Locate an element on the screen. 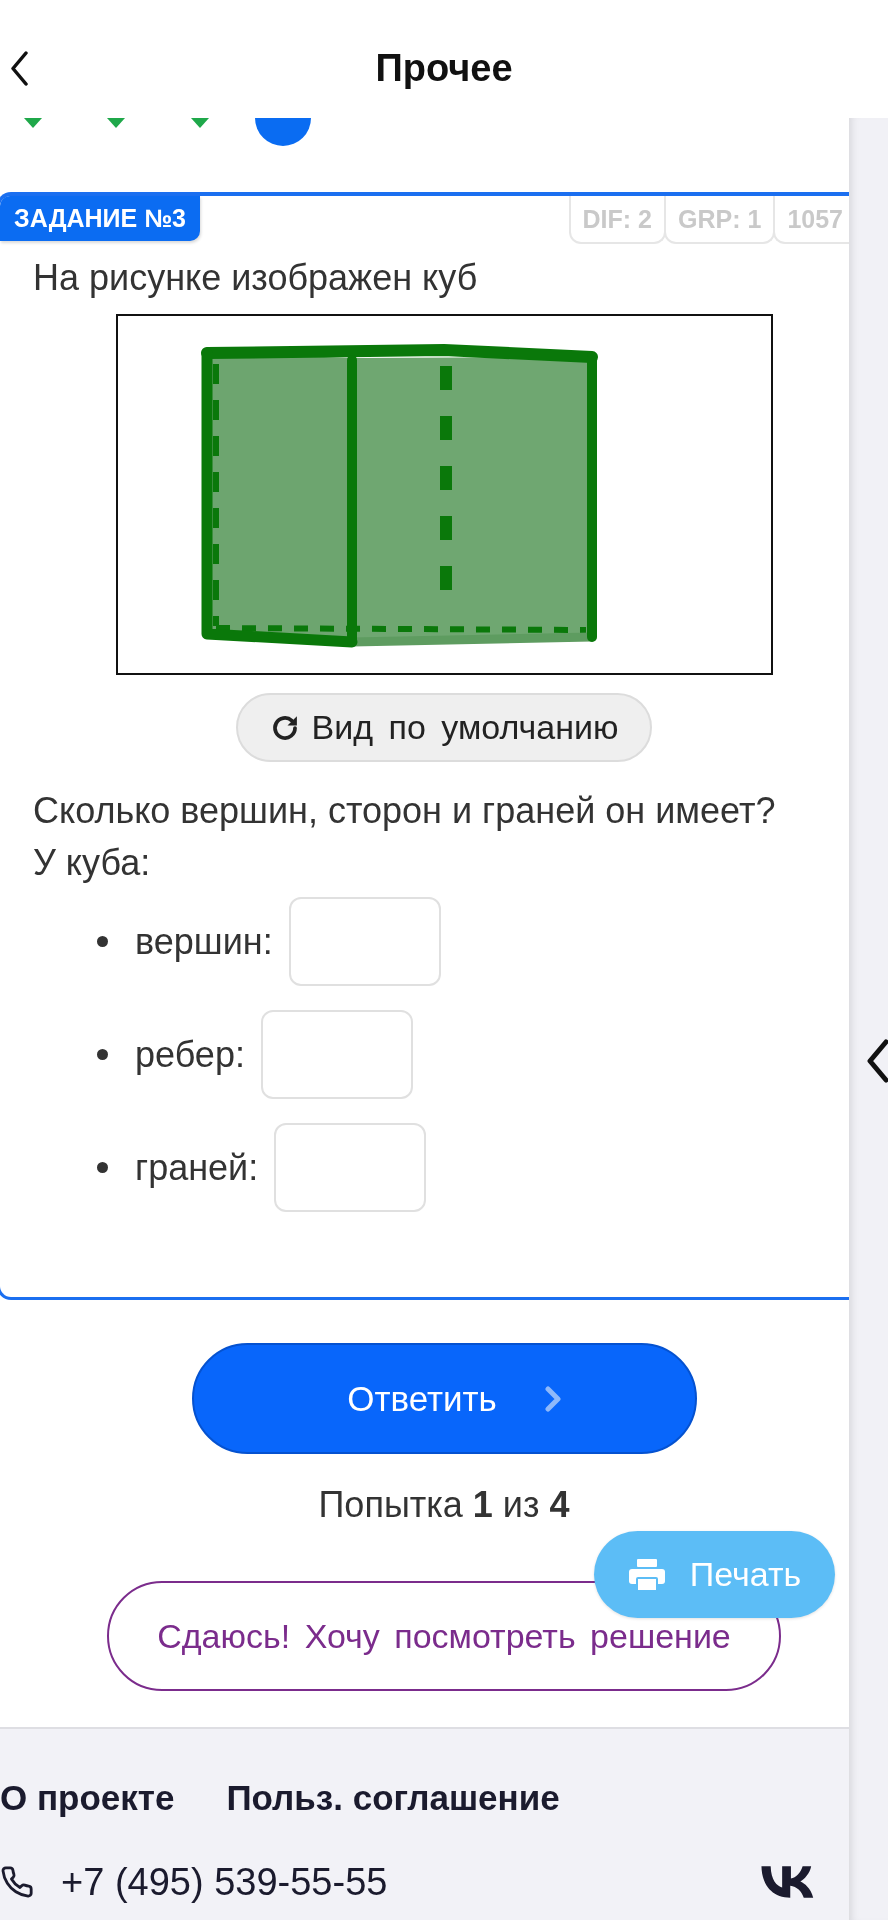 The image size is (888, 1920). task-badge: ЗАДАНИЕ №3 is located at coordinates (100, 218).